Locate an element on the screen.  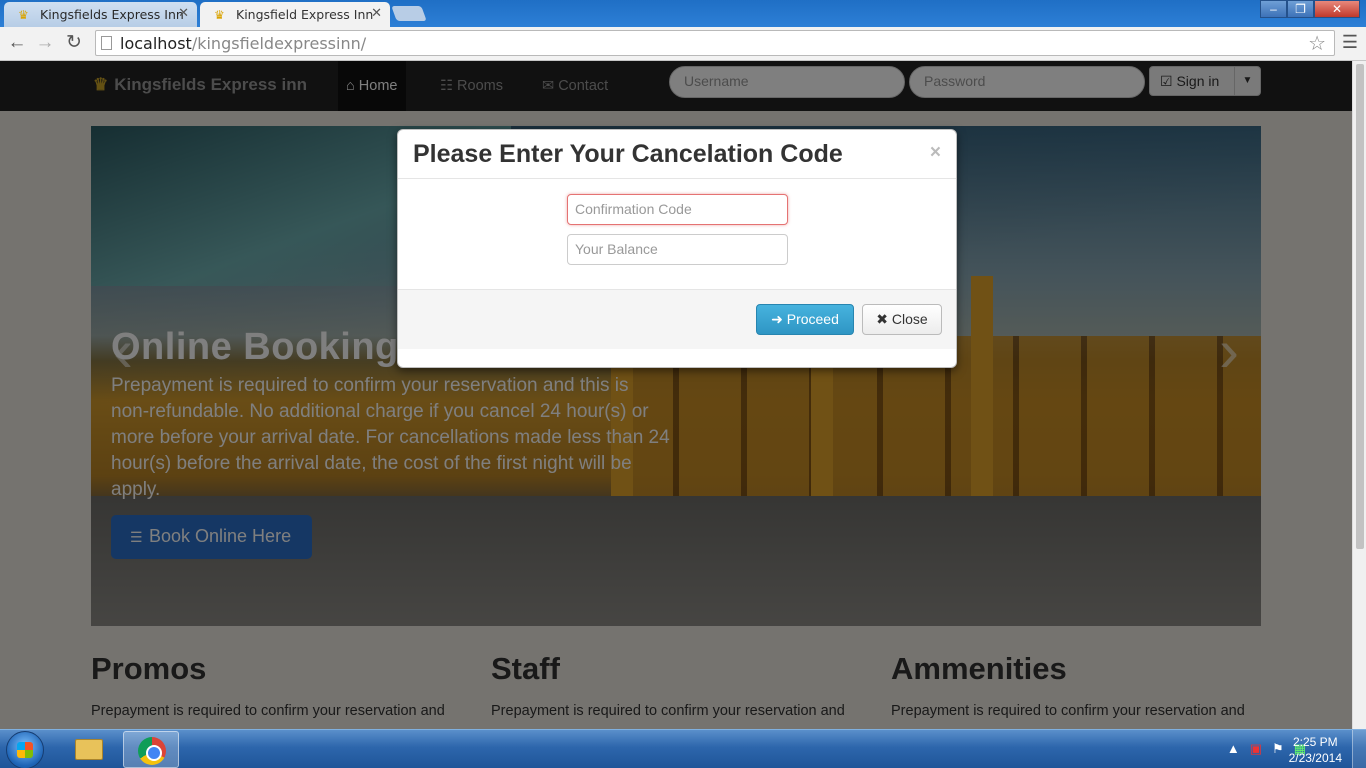
minimize-icon: – is located at coordinates (1273, 9).